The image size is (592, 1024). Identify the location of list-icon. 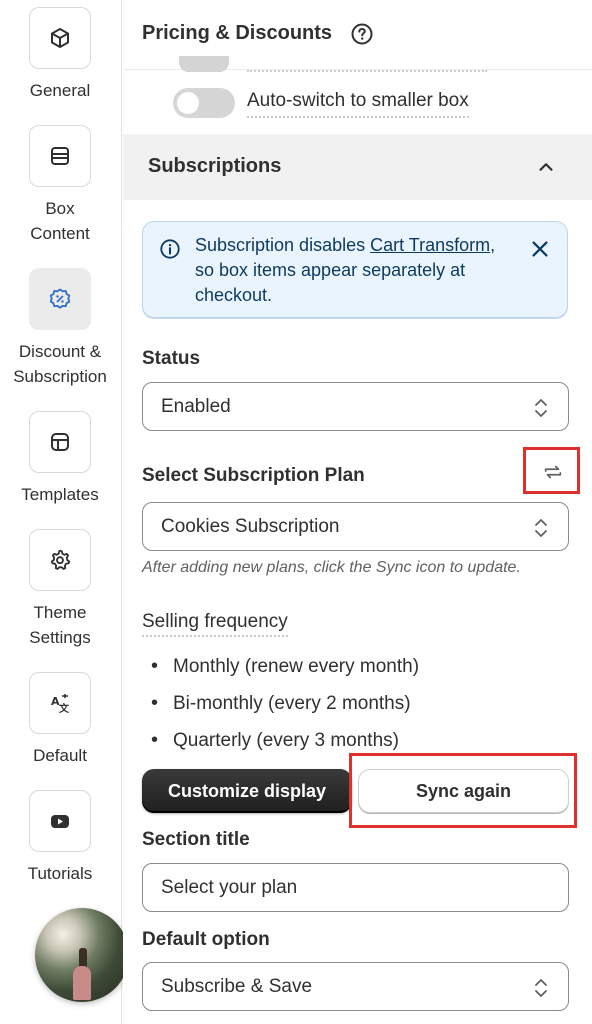
(60, 156).